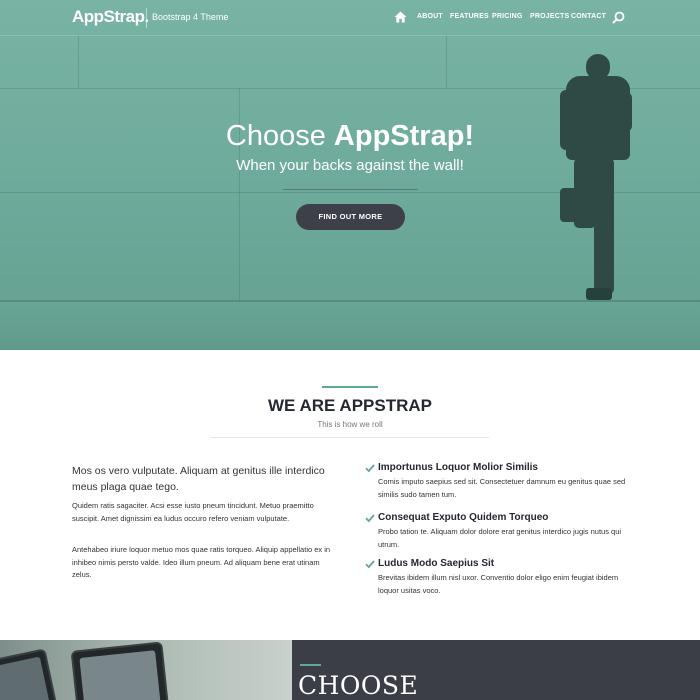 The width and height of the screenshot is (700, 700). Describe the element at coordinates (400, 17) in the screenshot. I see `home-icon` at that location.